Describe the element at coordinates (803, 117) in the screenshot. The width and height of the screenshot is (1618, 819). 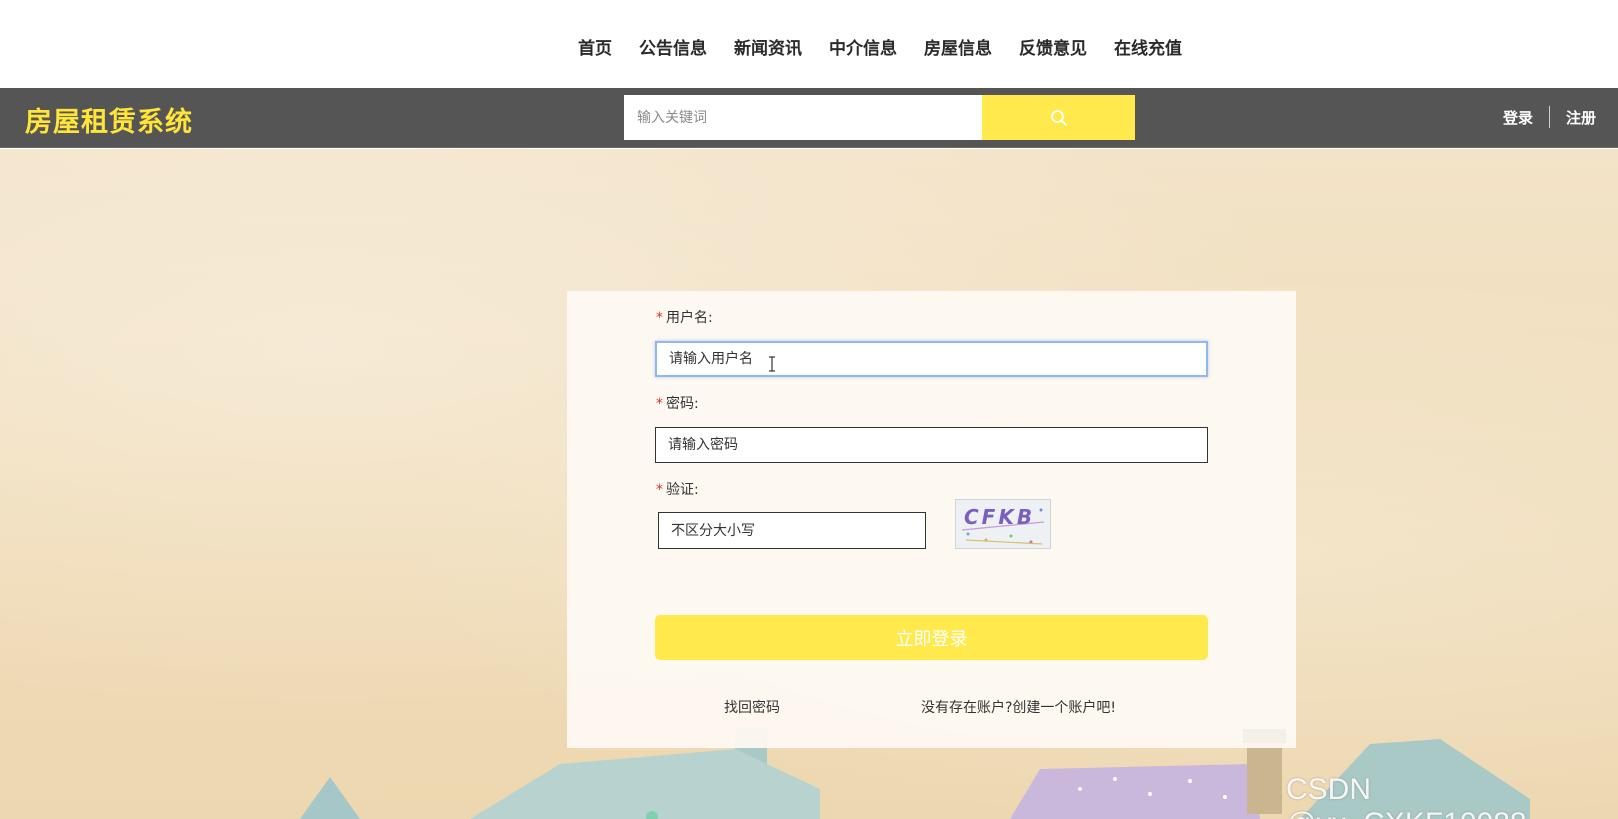
I see `search-input` at that location.